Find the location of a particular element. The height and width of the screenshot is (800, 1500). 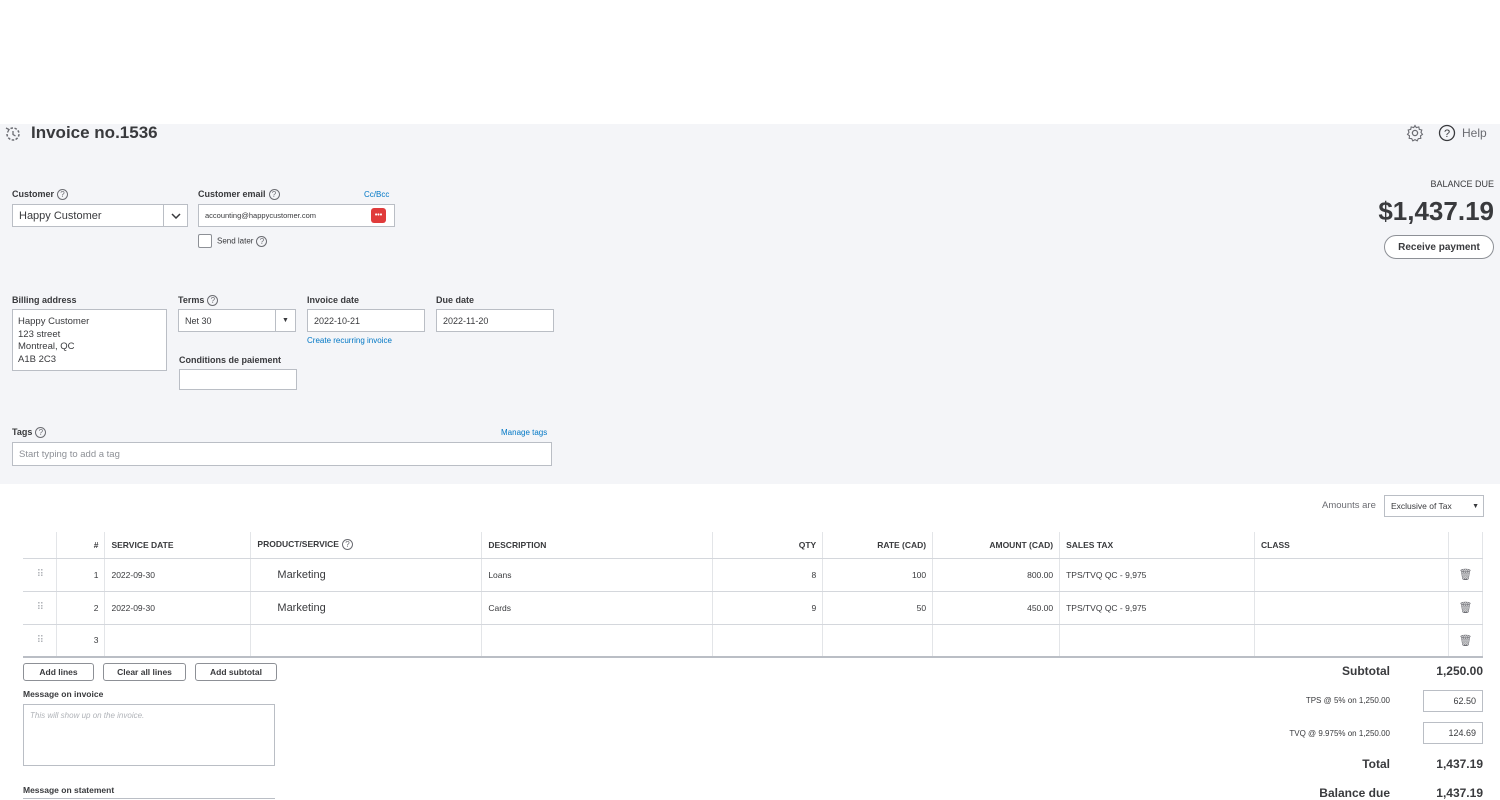

amounts-are-value: Exclusive of Tax is located at coordinates (1421, 506).